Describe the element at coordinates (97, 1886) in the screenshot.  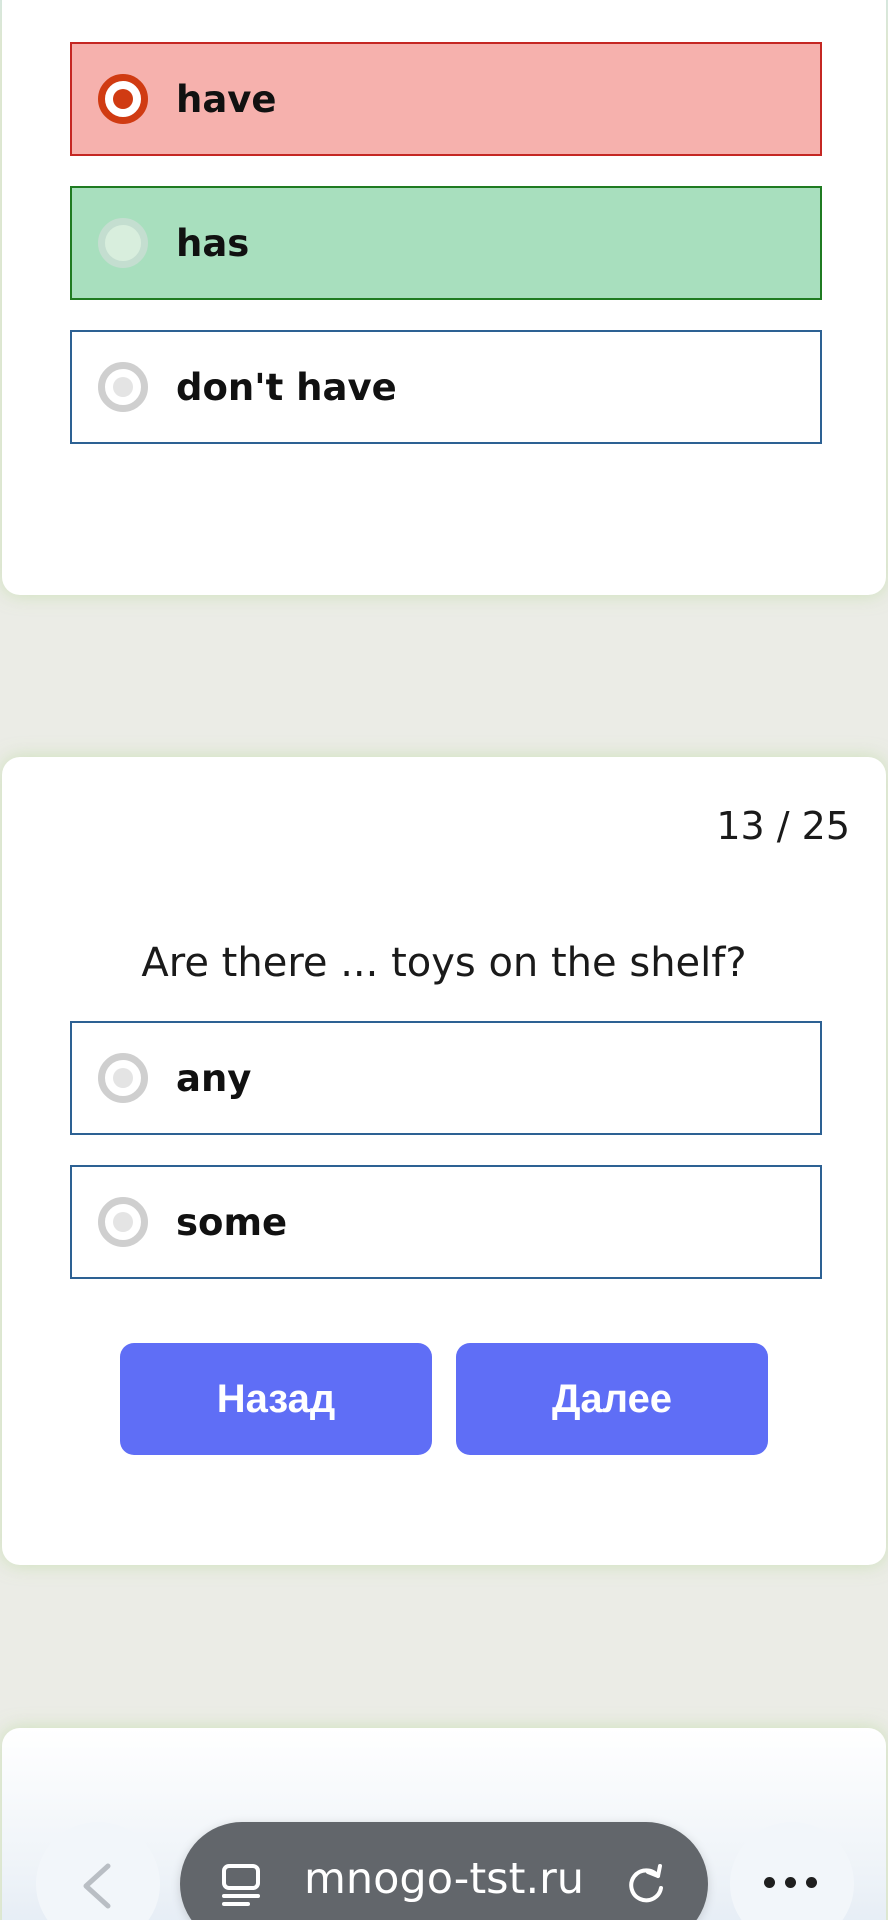
I see `chevron-left-icon` at that location.